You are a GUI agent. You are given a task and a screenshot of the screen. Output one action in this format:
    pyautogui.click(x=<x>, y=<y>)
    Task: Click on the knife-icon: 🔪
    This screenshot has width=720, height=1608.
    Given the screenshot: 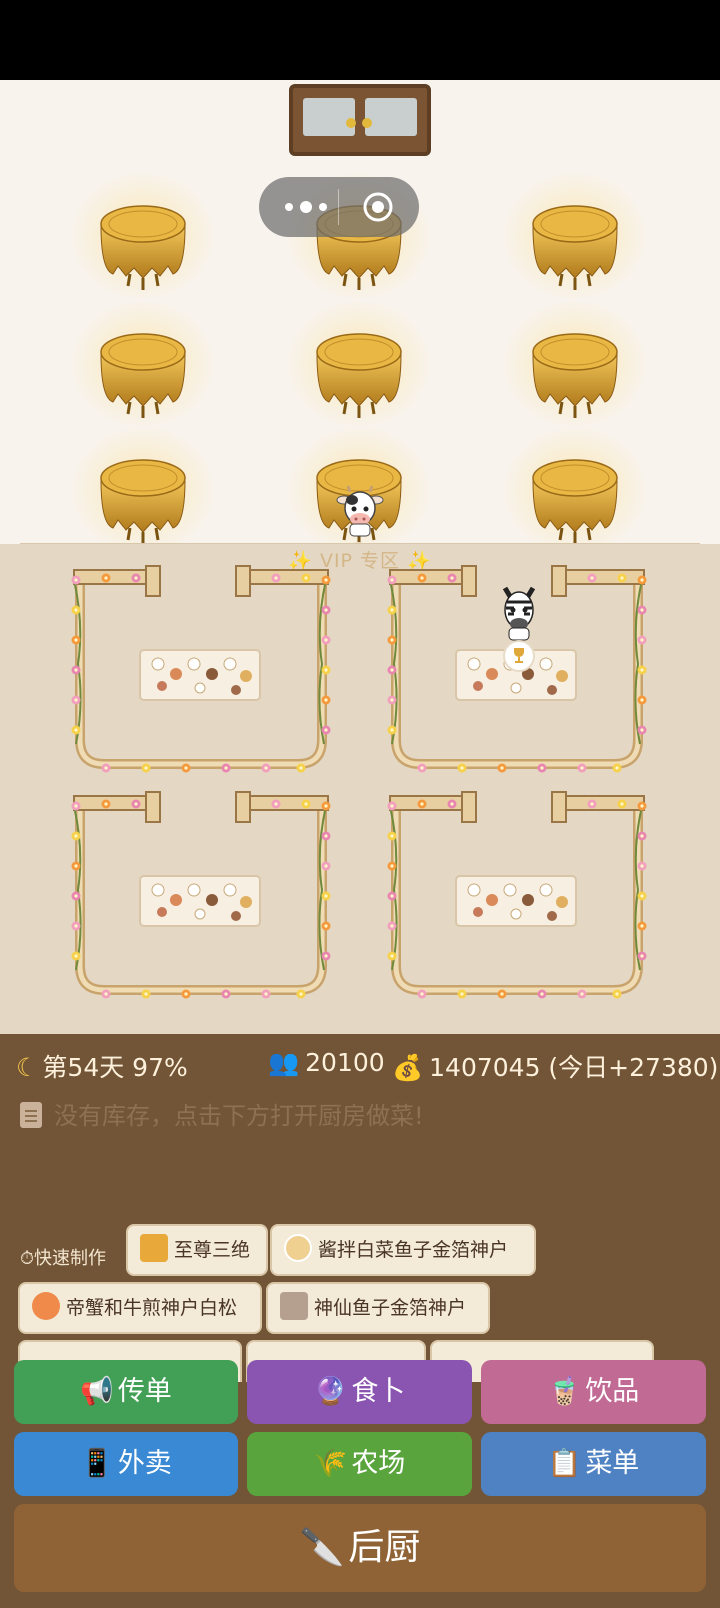 What is the action you would take?
    pyautogui.click(x=322, y=1547)
    